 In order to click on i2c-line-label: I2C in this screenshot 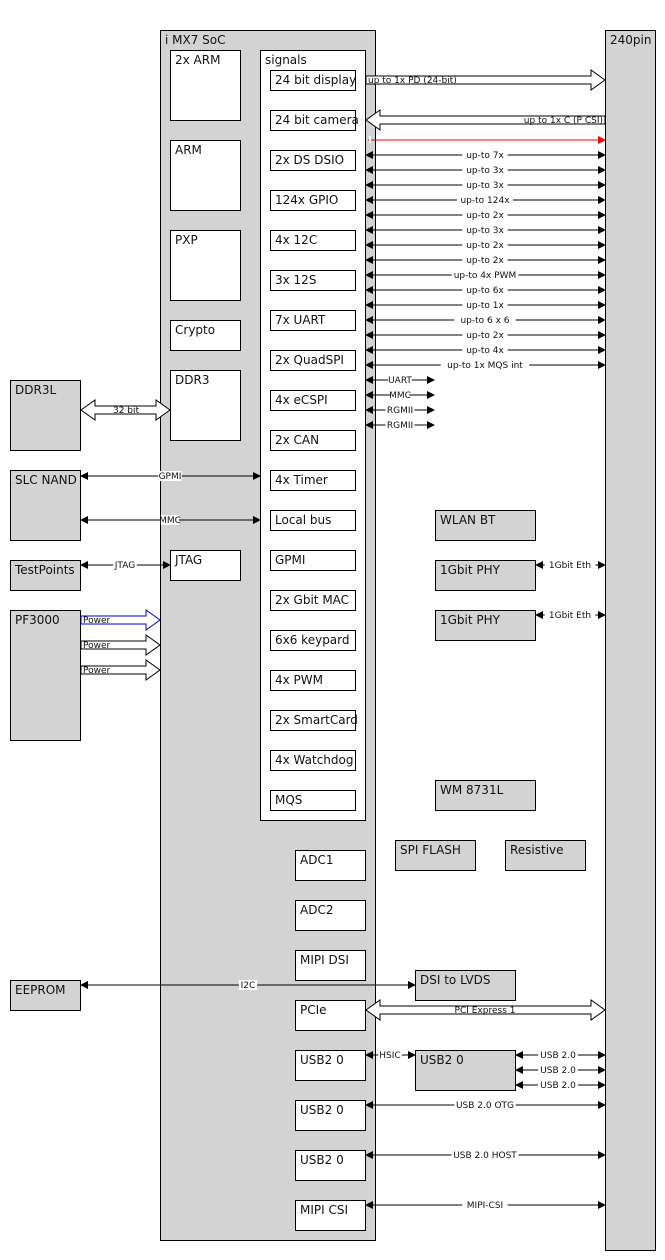, I will do `click(248, 986)`.